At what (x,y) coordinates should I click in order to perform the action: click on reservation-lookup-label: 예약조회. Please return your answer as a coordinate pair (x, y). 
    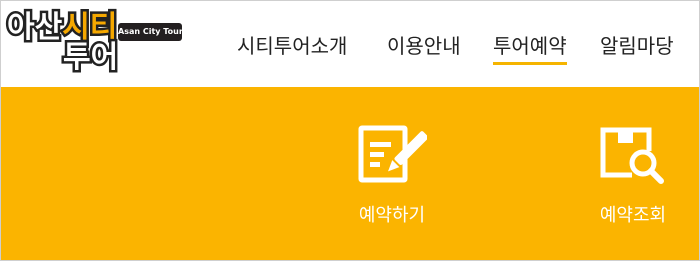
    Looking at the image, I should click on (633, 215).